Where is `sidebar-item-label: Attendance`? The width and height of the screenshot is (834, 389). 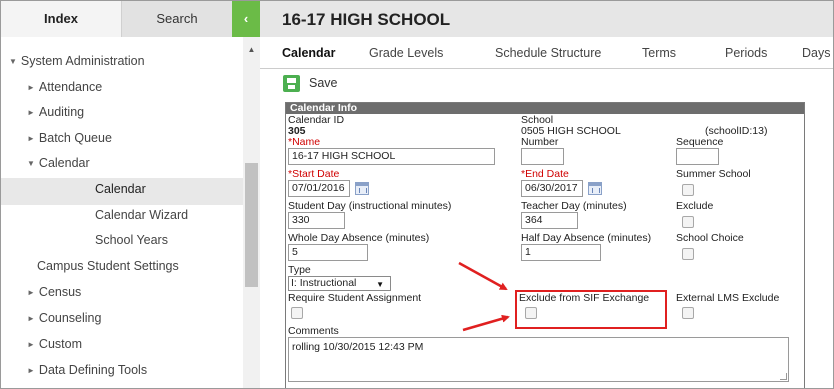
sidebar-item-label: Attendance is located at coordinates (70, 87).